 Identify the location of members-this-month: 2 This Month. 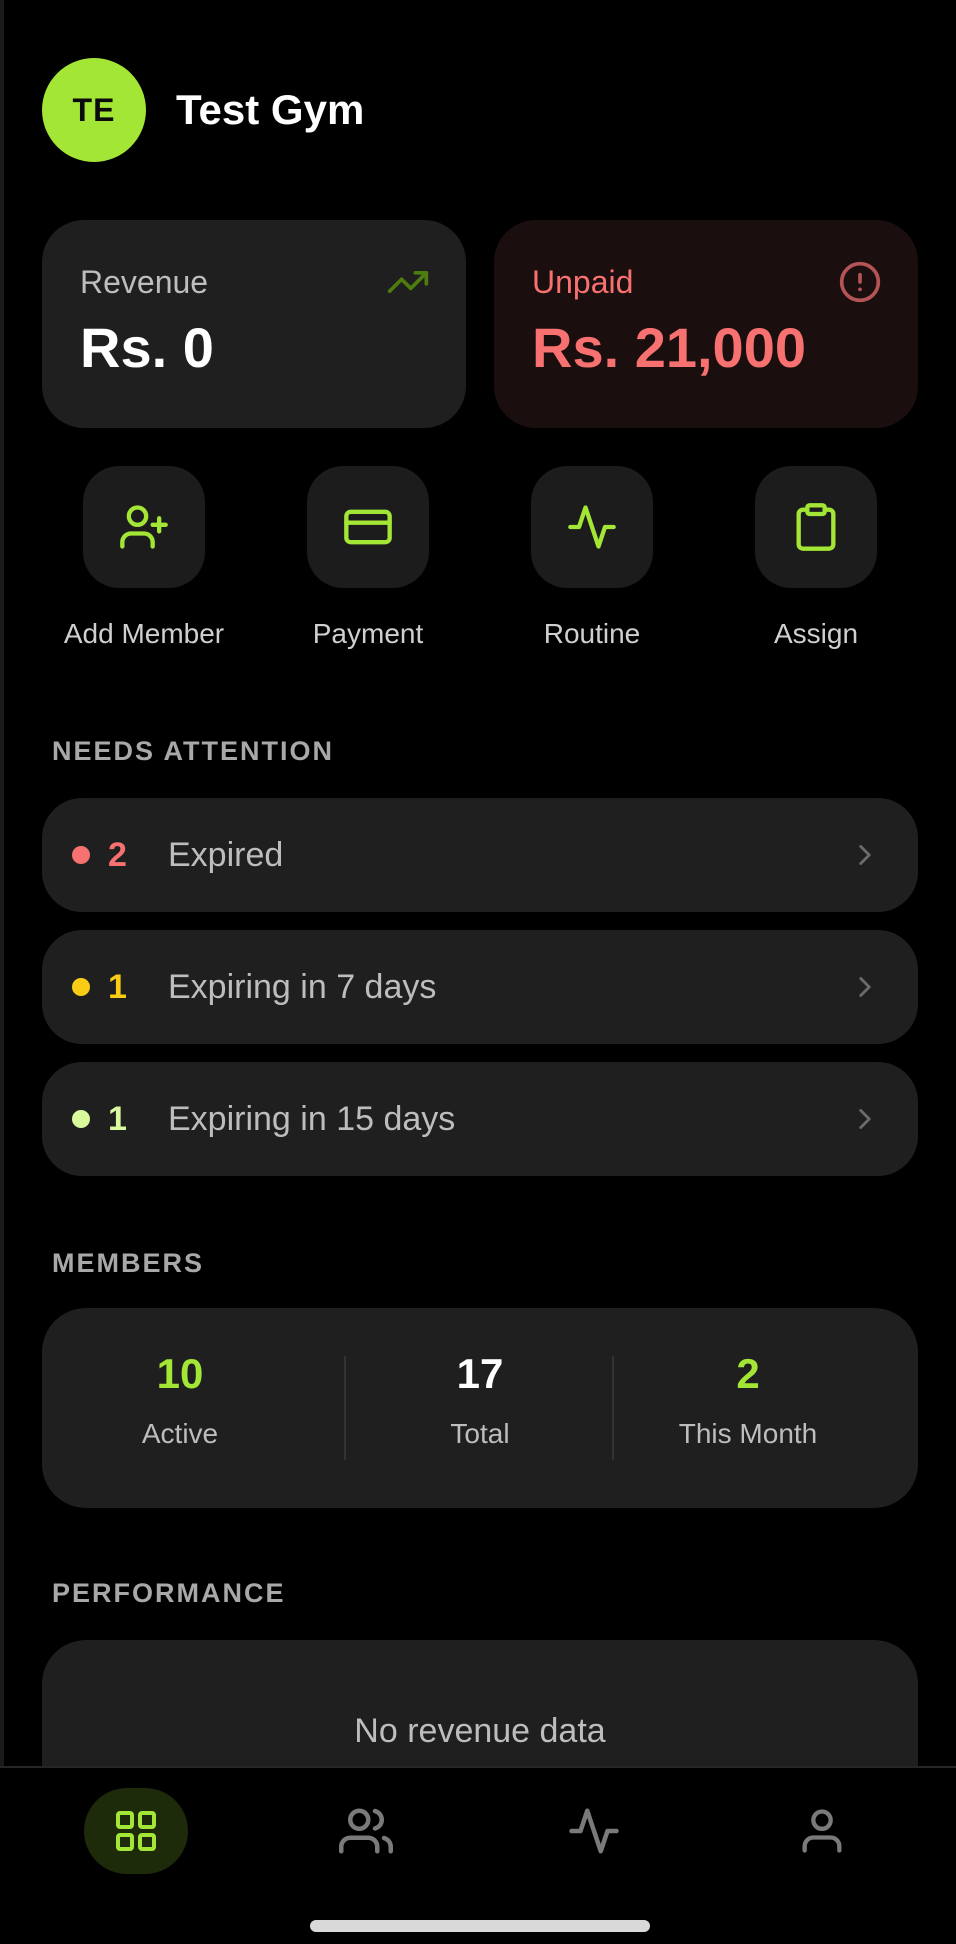
(748, 1408).